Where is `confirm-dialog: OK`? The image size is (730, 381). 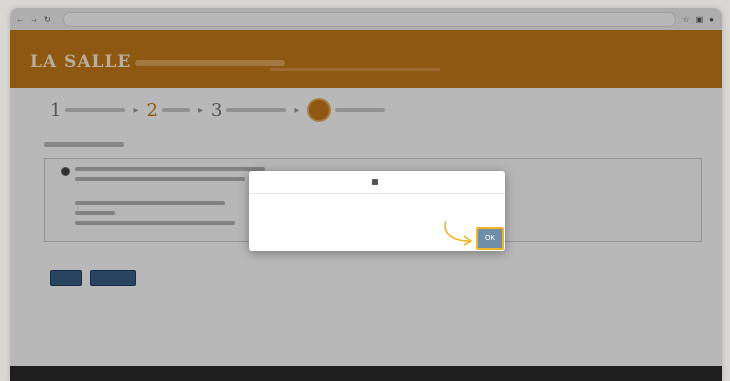 confirm-dialog: OK is located at coordinates (377, 211).